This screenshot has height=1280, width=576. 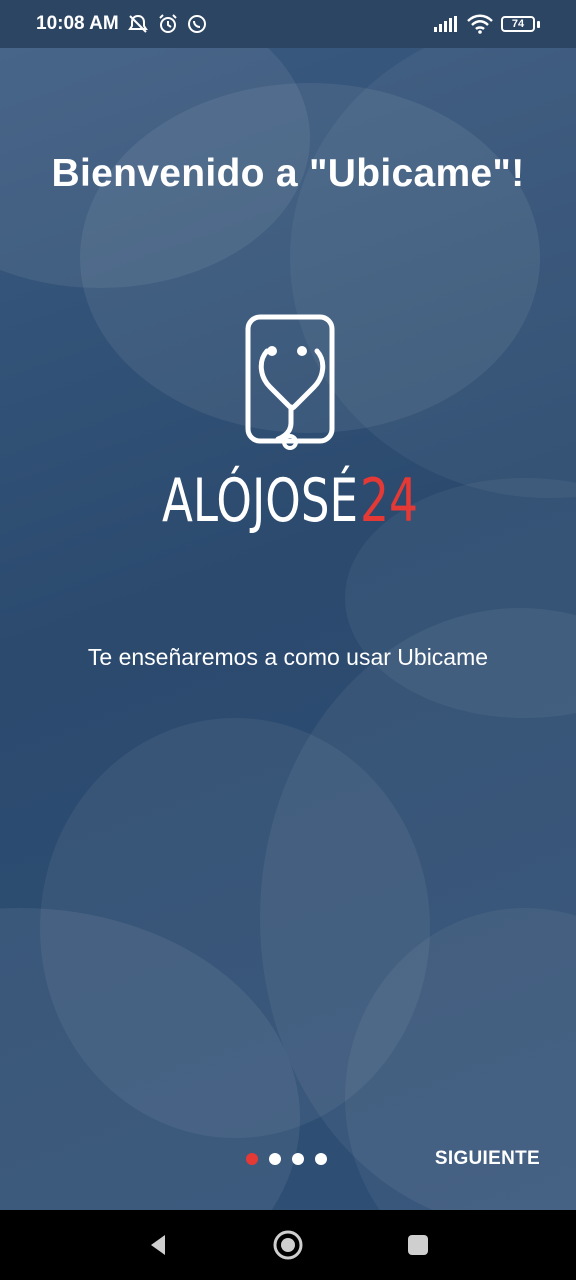 I want to click on status-right: 74, so click(x=486, y=24).